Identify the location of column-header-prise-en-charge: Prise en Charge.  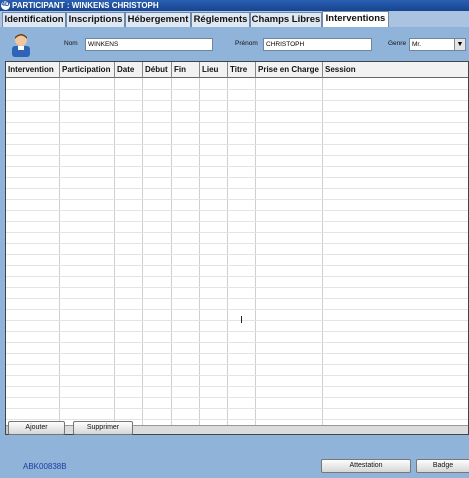
(289, 70).